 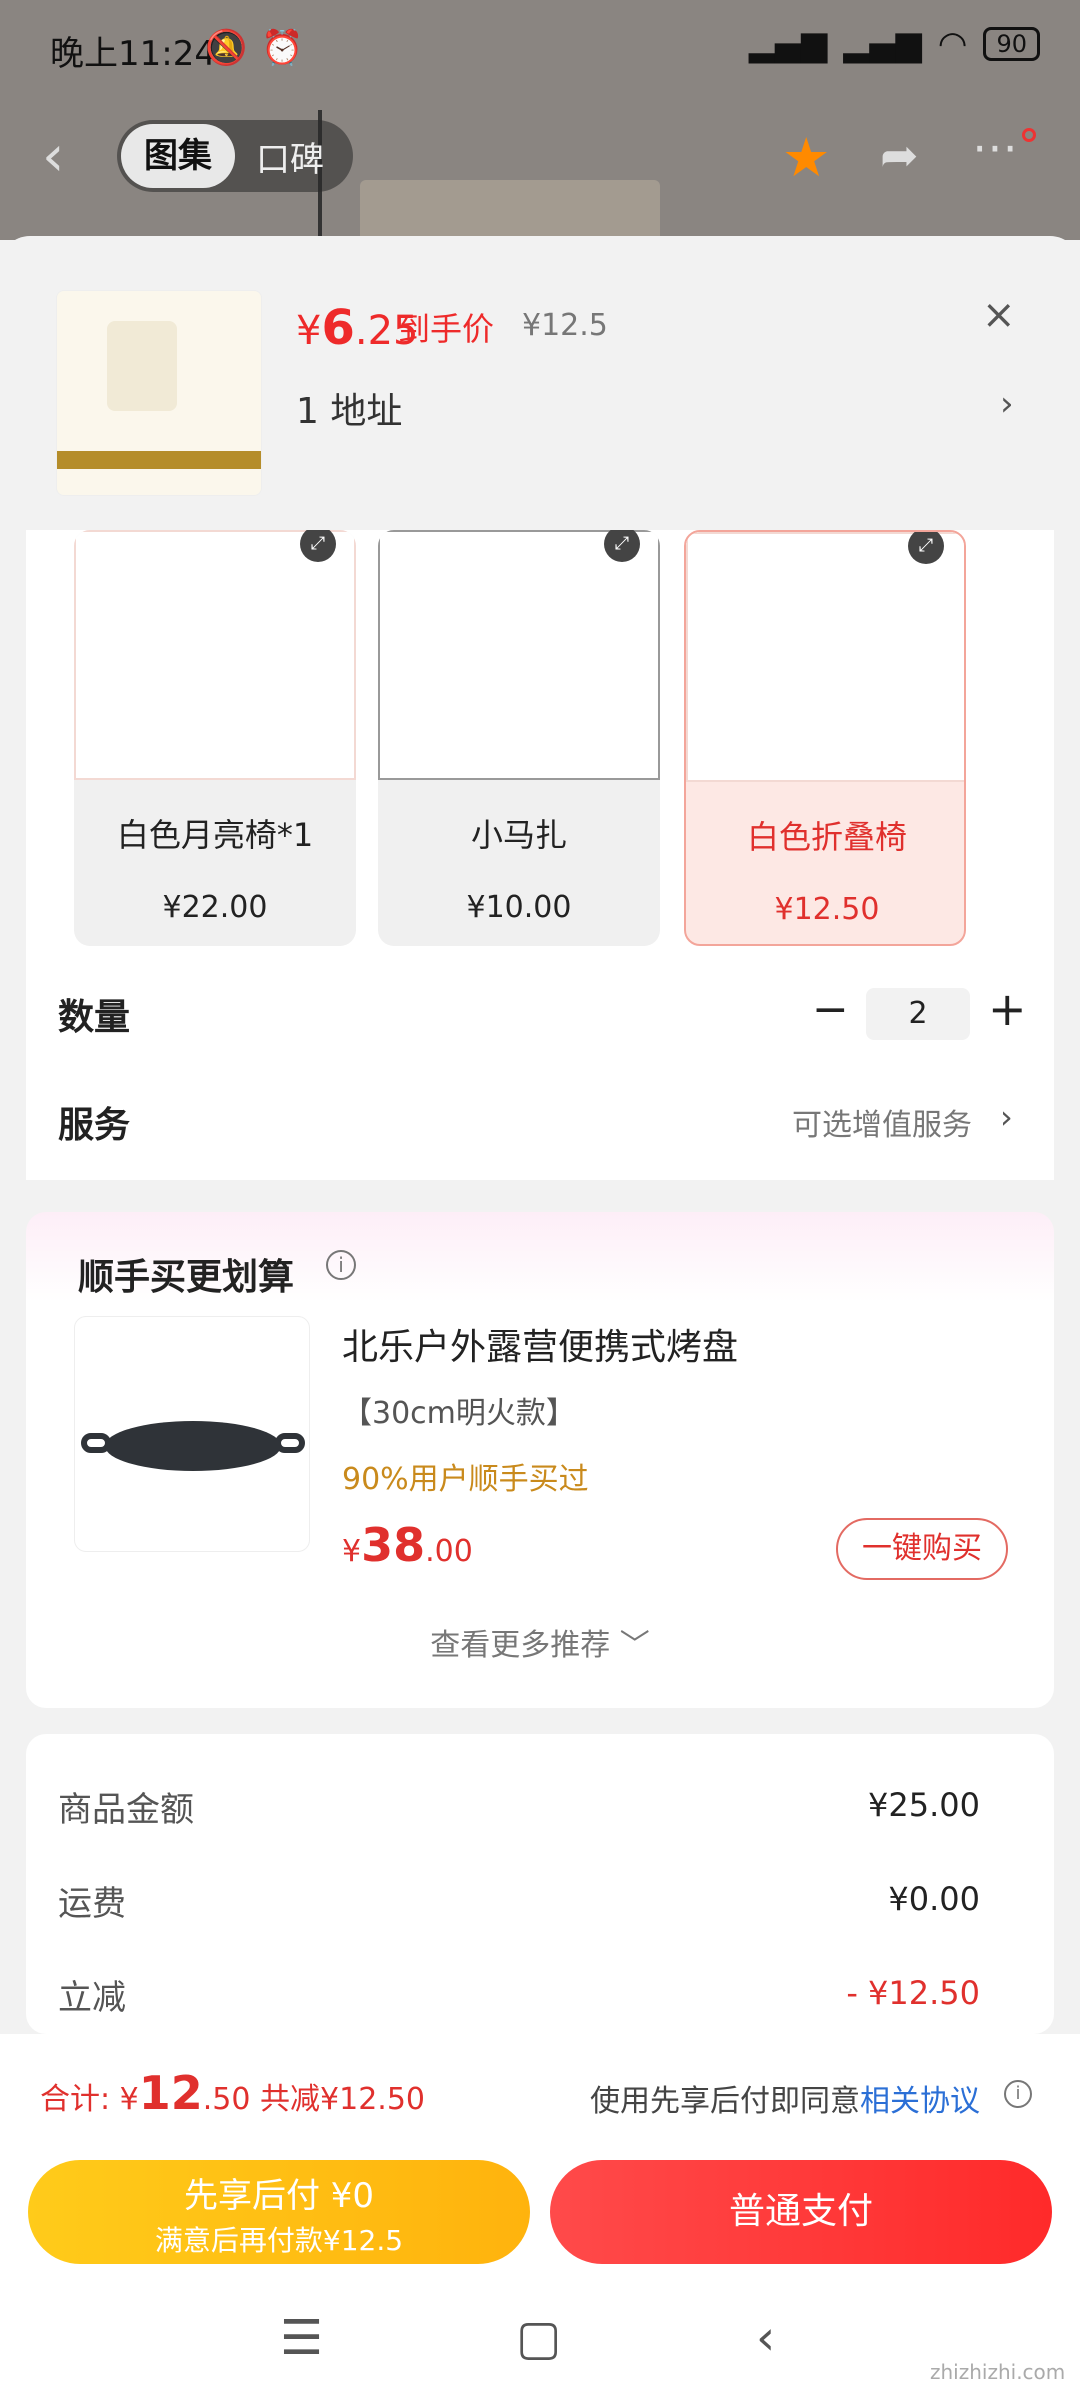 I want to click on status-time: 晚上11:24, so click(x=133, y=54).